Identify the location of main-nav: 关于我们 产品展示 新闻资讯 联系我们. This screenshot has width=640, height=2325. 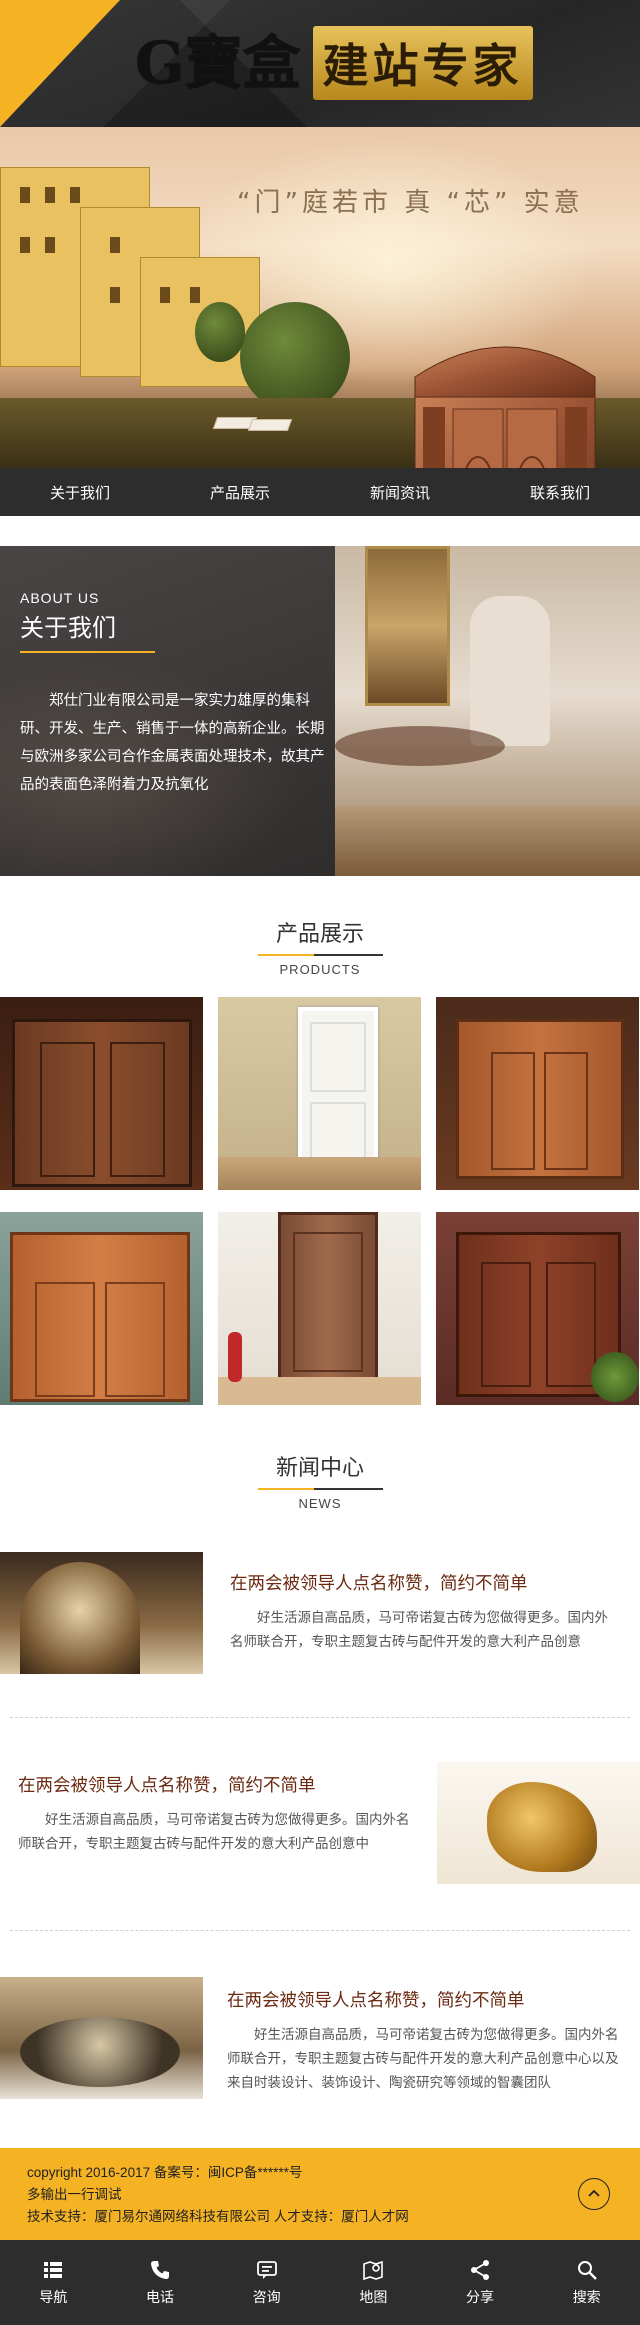
(320, 492).